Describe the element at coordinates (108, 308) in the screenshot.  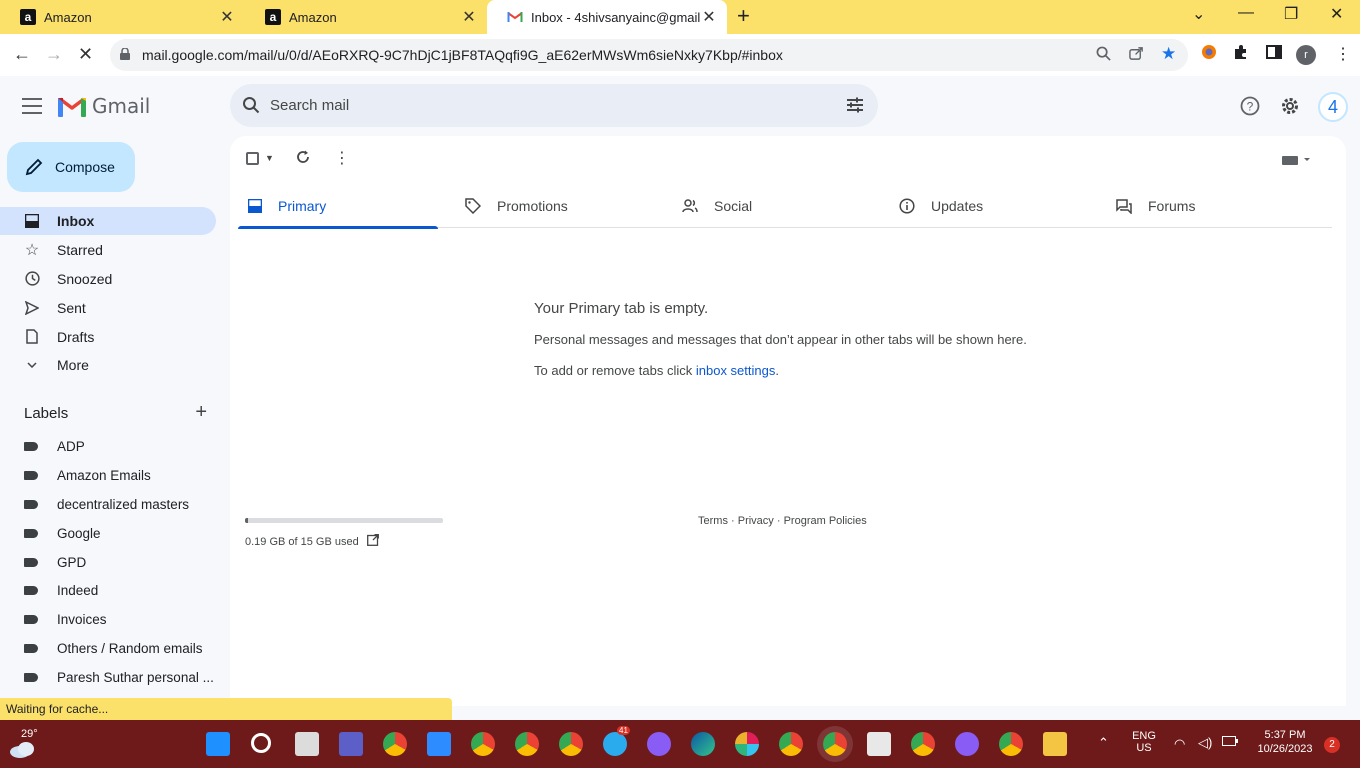
I see `sidebar-item-sent: Sent` at that location.